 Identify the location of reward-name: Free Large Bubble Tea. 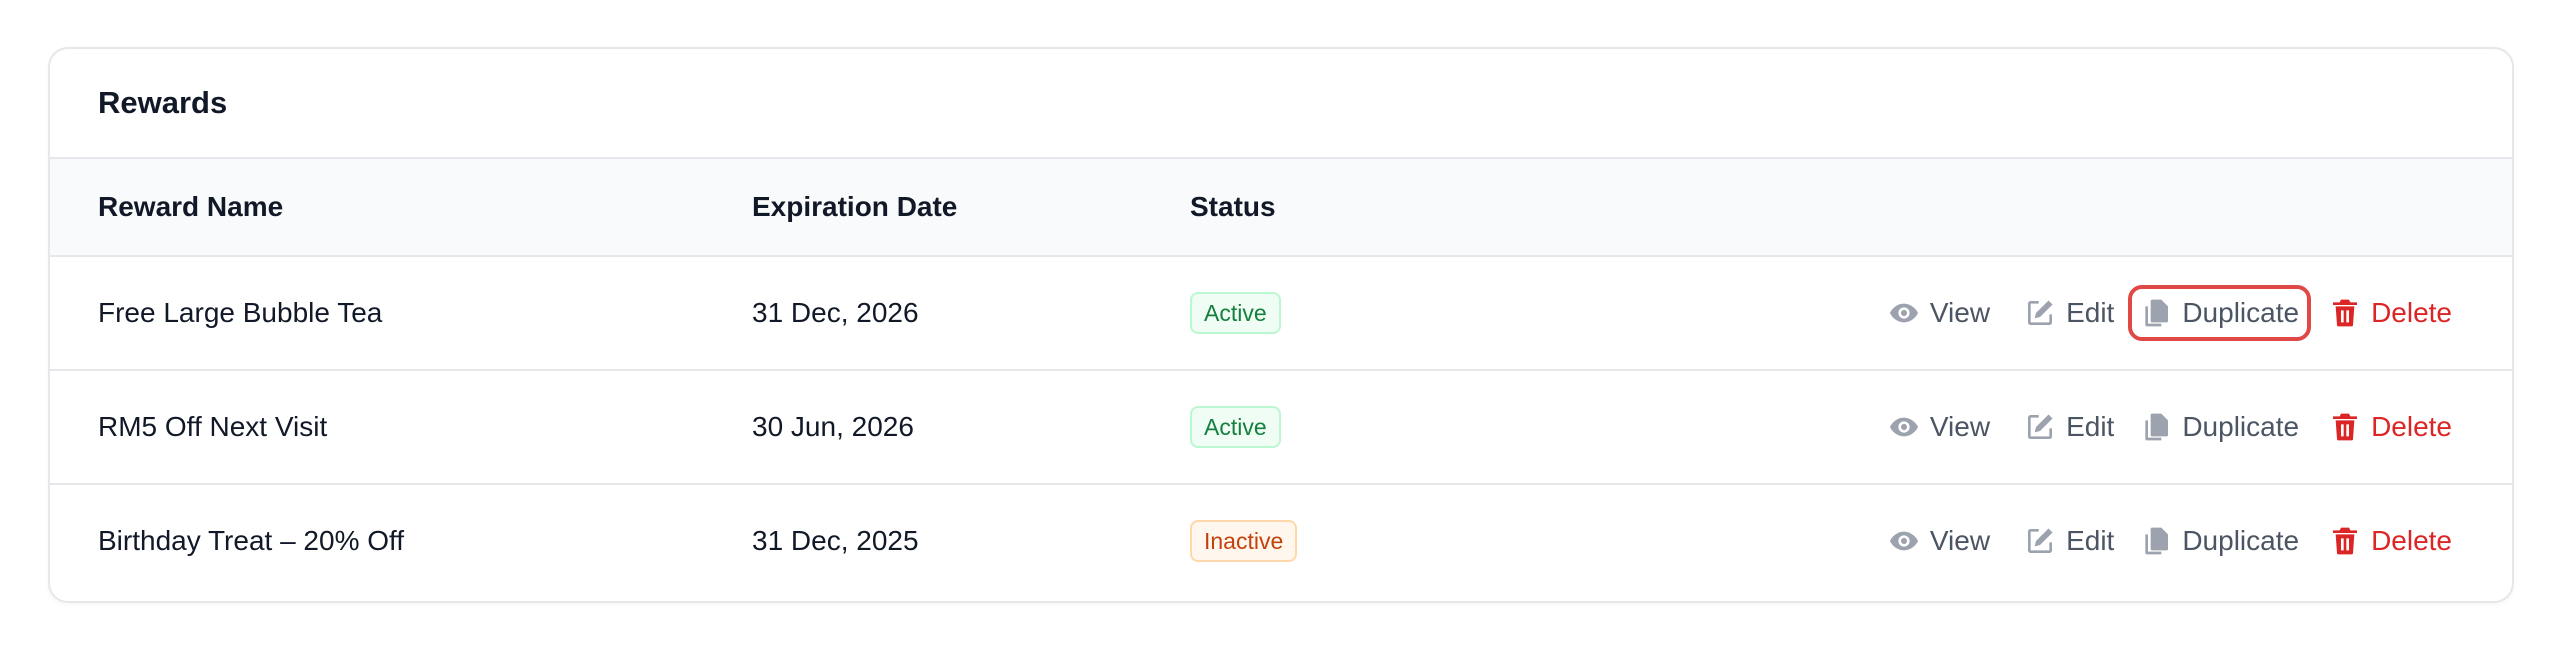
(240, 312).